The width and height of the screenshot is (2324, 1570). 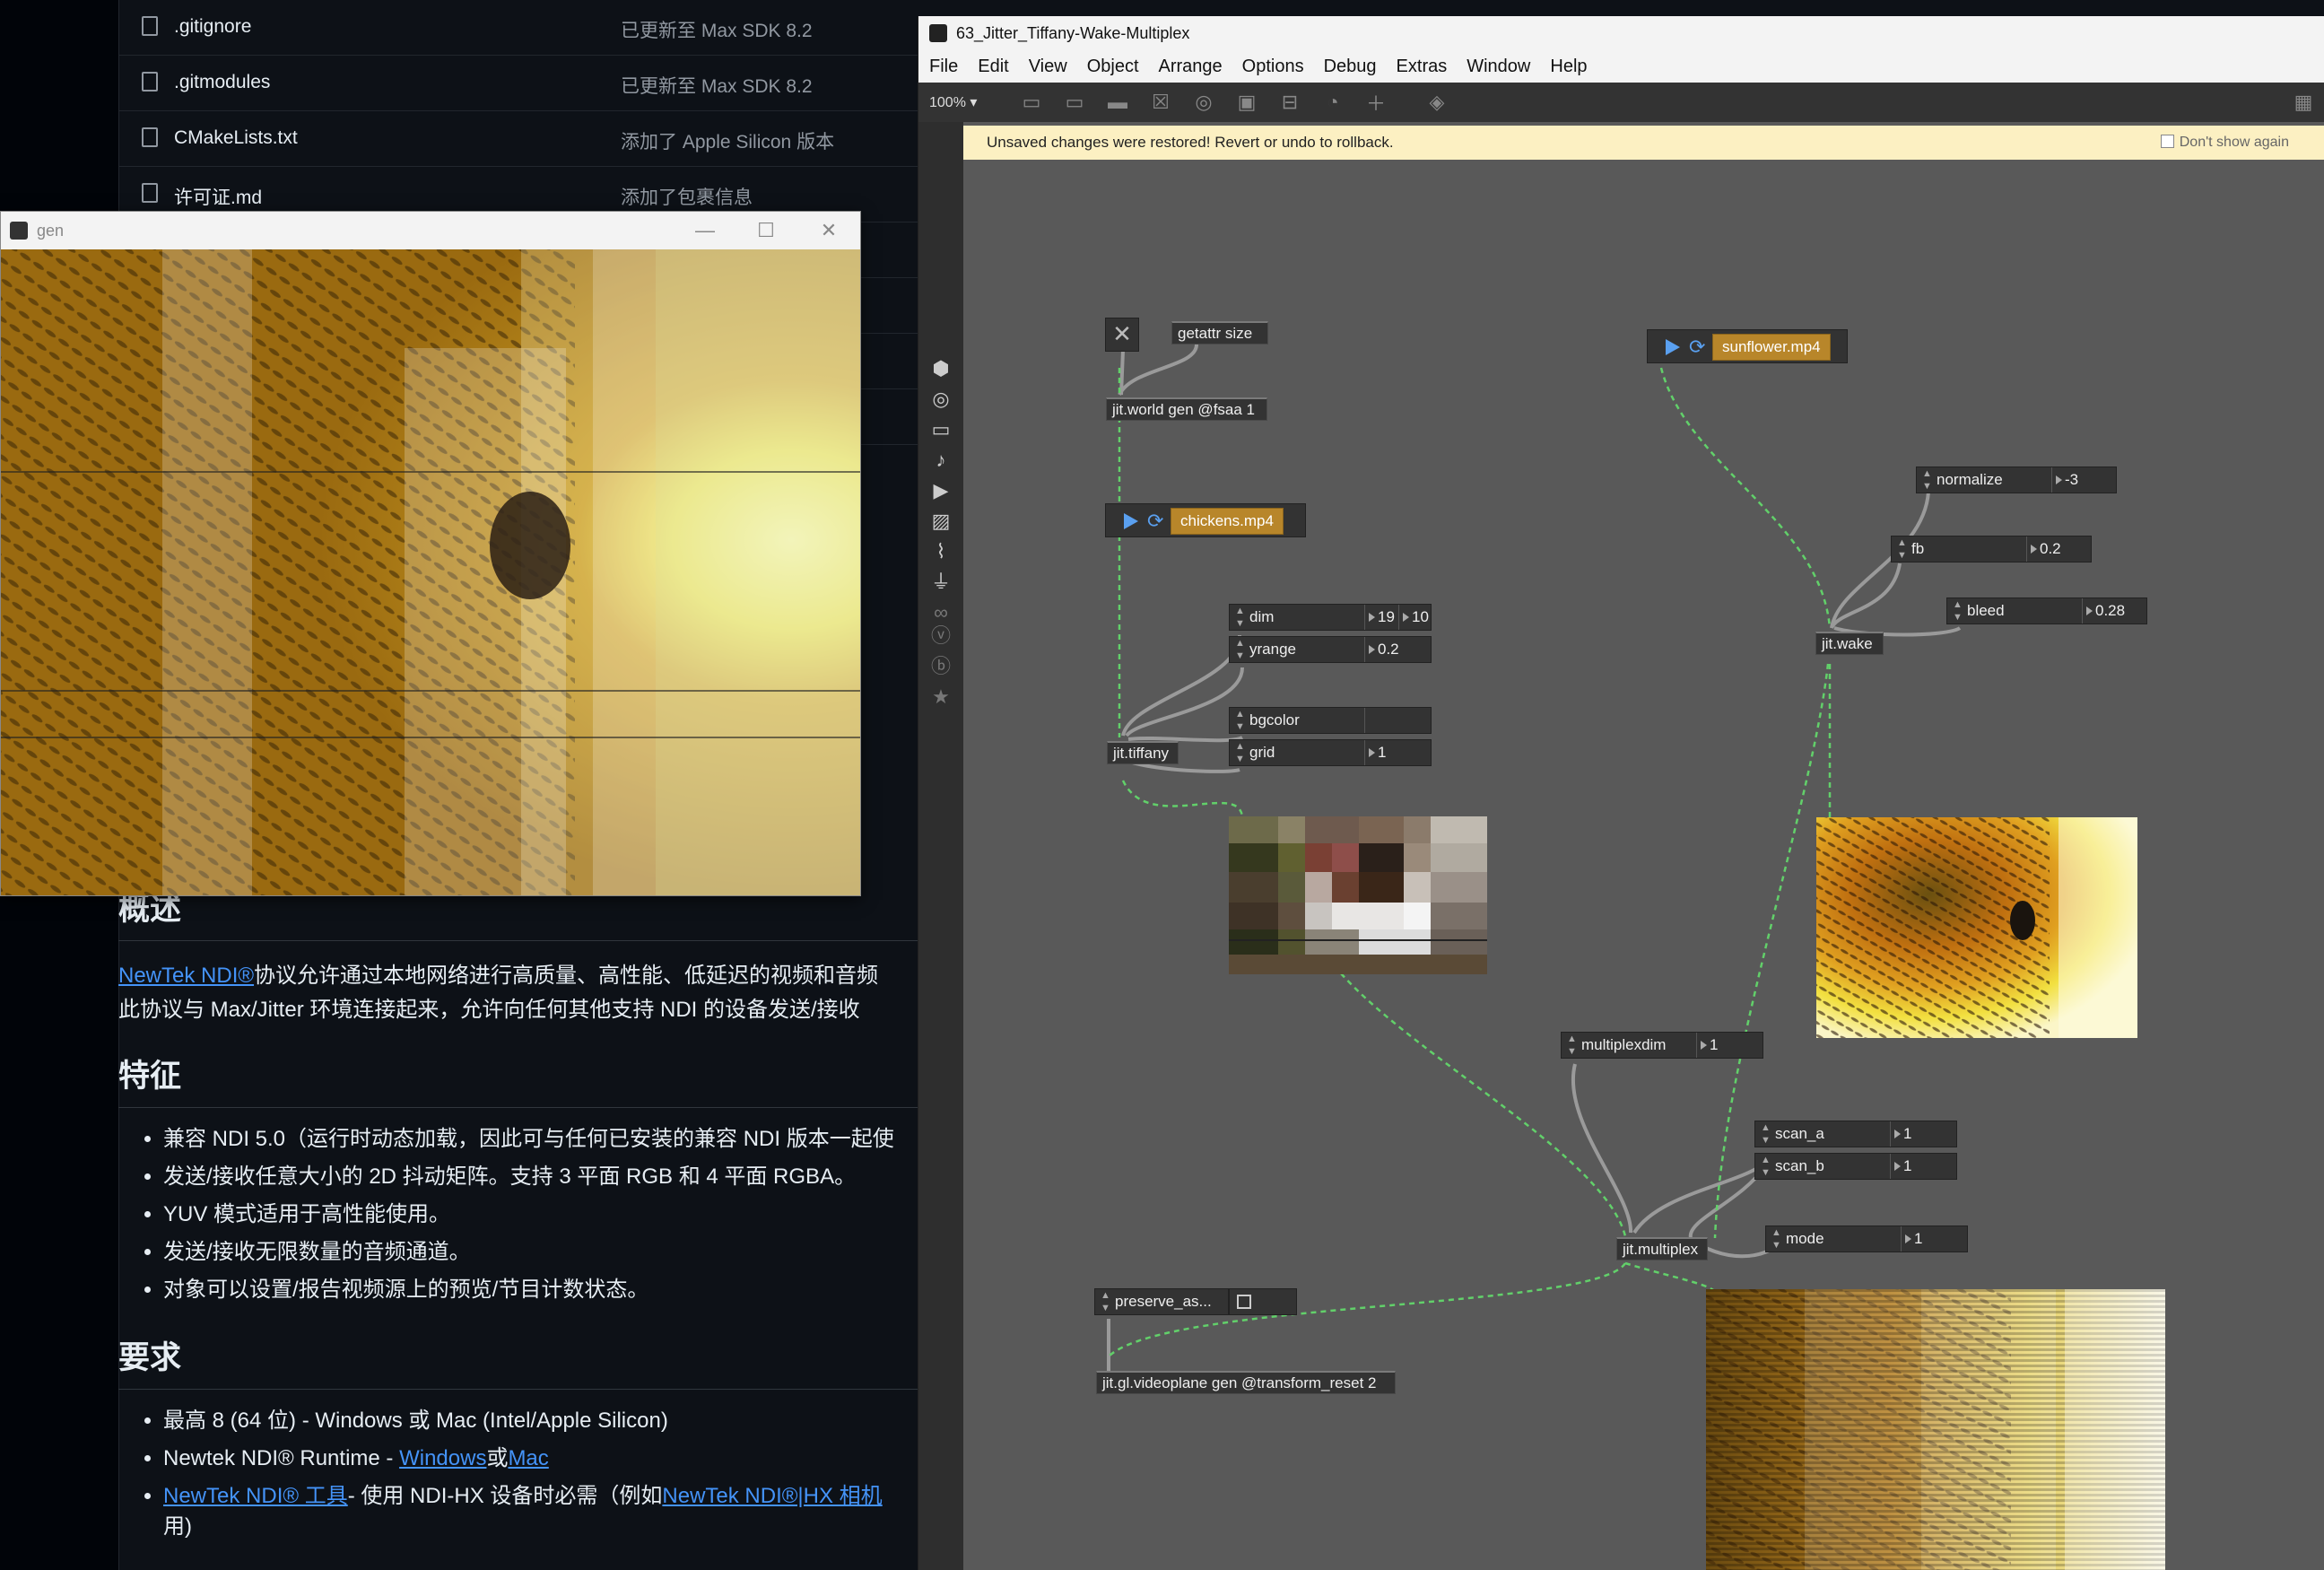 I want to click on jit-multiplex-object: jit.multiplex, so click(x=1662, y=1248).